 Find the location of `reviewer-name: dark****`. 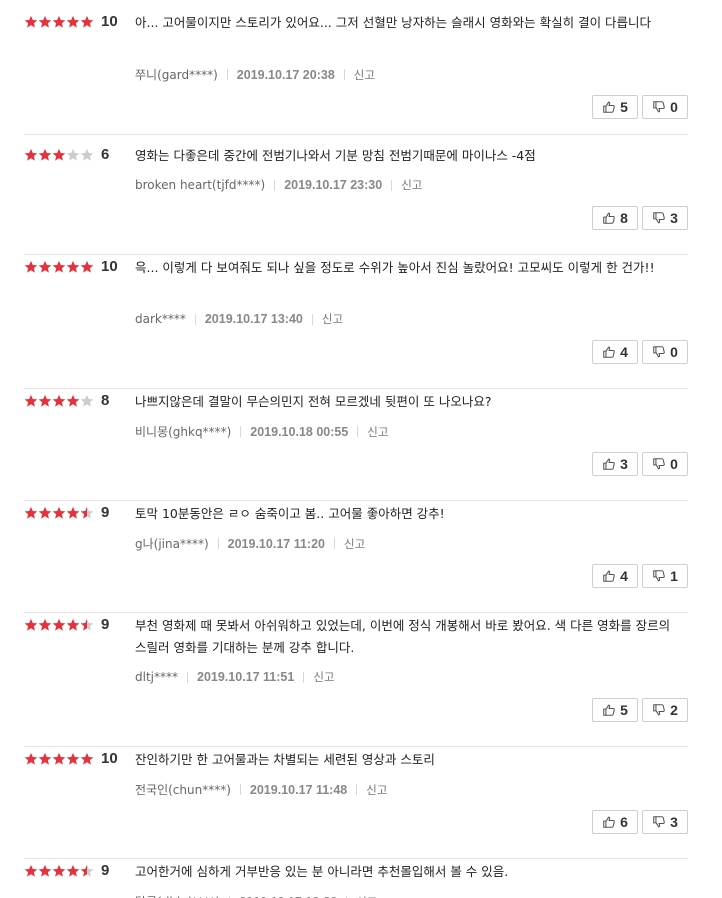

reviewer-name: dark**** is located at coordinates (160, 319).